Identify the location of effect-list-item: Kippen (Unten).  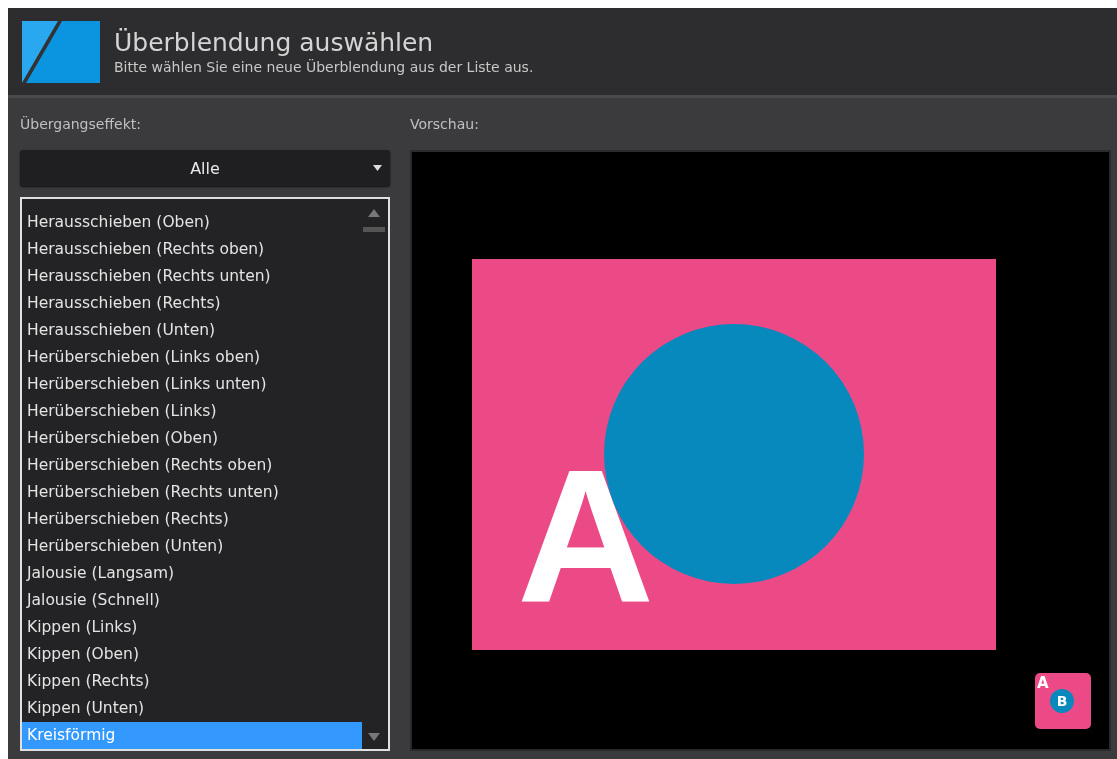
(191, 708).